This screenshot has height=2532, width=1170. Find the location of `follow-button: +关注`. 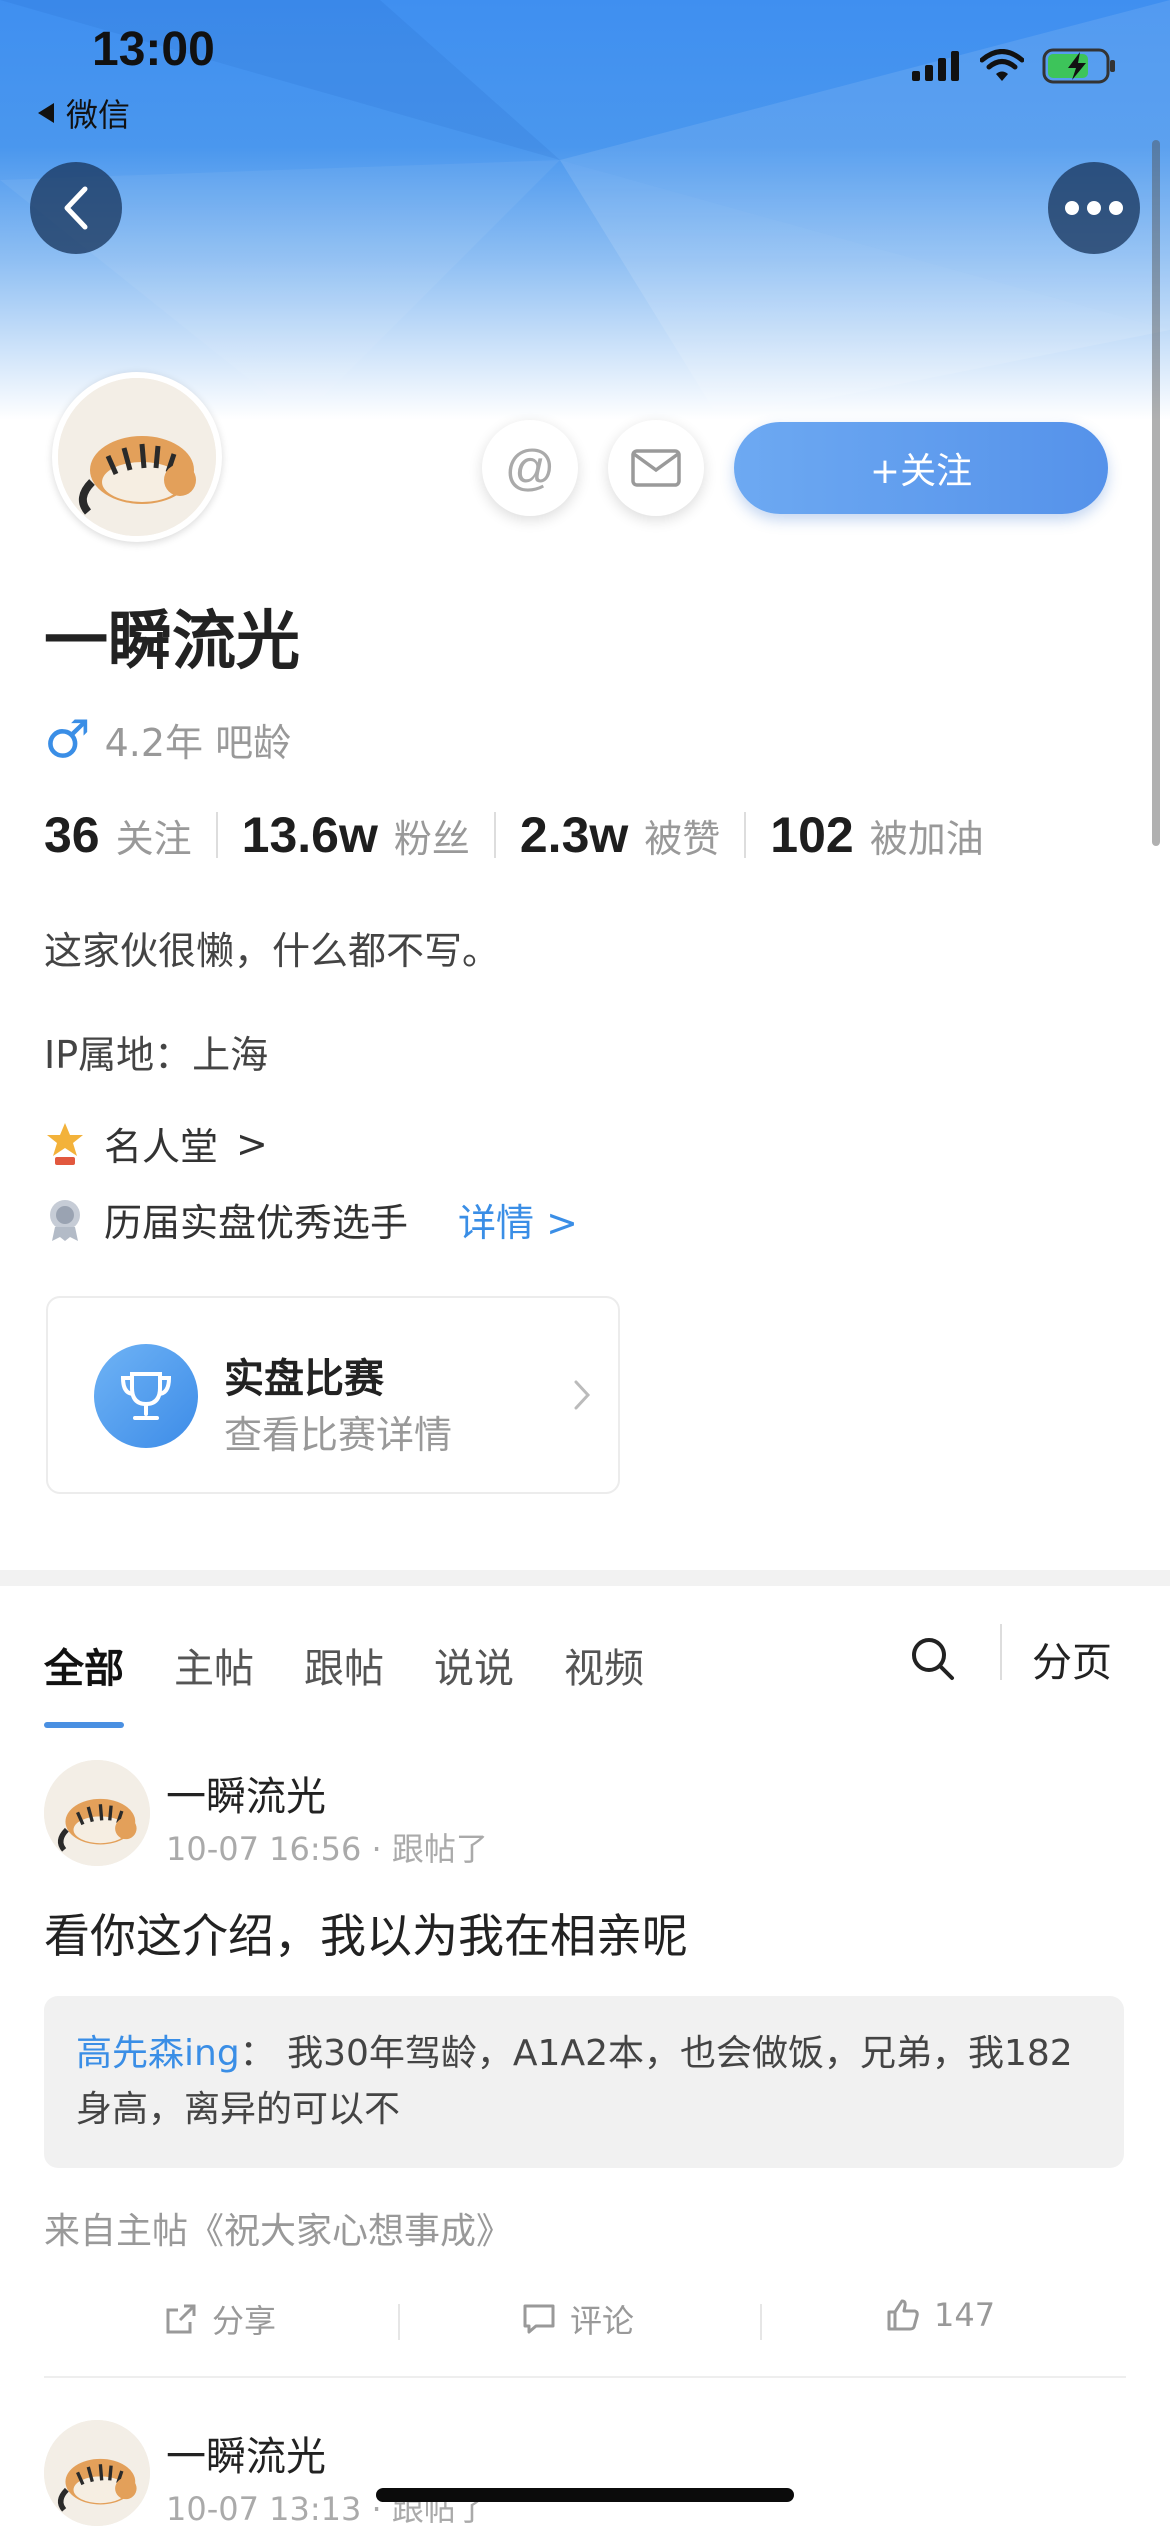

follow-button: +关注 is located at coordinates (921, 468).